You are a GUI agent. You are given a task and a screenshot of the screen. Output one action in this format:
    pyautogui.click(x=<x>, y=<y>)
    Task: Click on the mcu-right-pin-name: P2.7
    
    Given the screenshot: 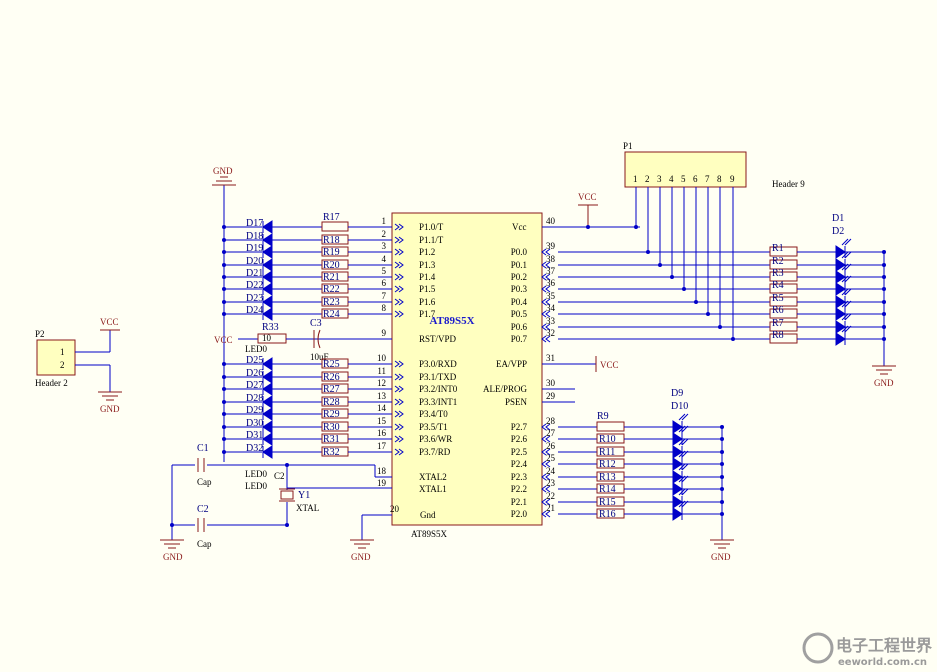 What is the action you would take?
    pyautogui.click(x=519, y=427)
    